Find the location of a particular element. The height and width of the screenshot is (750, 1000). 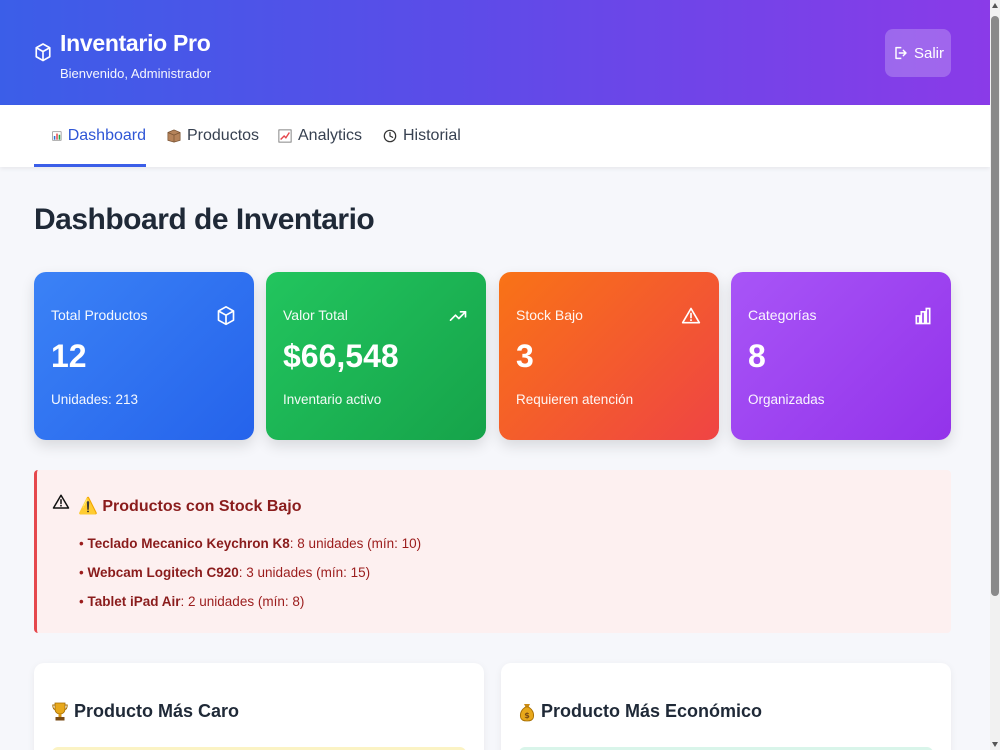

most-expensive-panel: Producto Más Caro is located at coordinates (259, 706).